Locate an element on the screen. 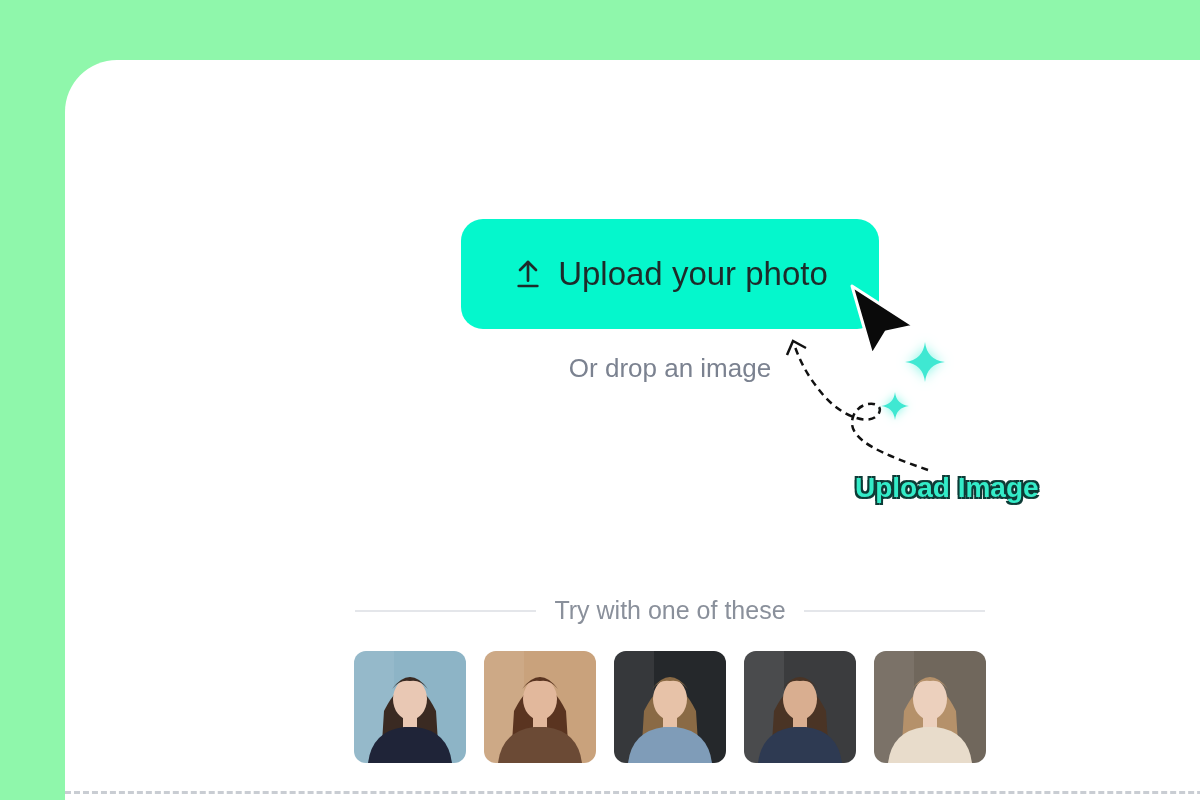 The height and width of the screenshot is (800, 1200). upload-button: Upload your photo is located at coordinates (670, 274).